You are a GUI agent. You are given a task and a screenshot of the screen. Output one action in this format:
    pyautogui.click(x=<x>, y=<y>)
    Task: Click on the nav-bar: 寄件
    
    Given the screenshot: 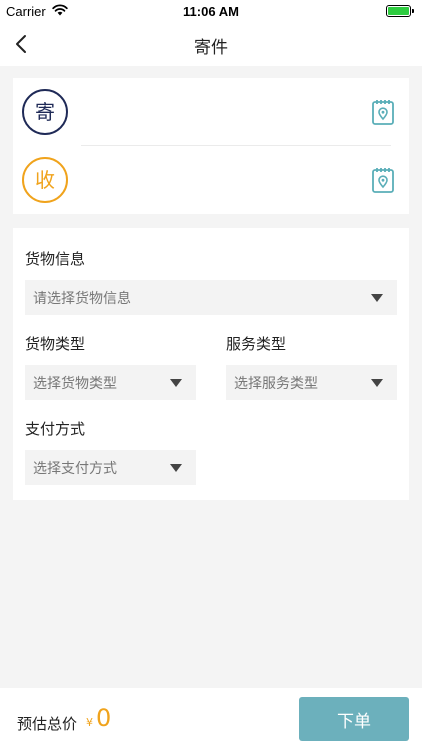 What is the action you would take?
    pyautogui.click(x=211, y=44)
    